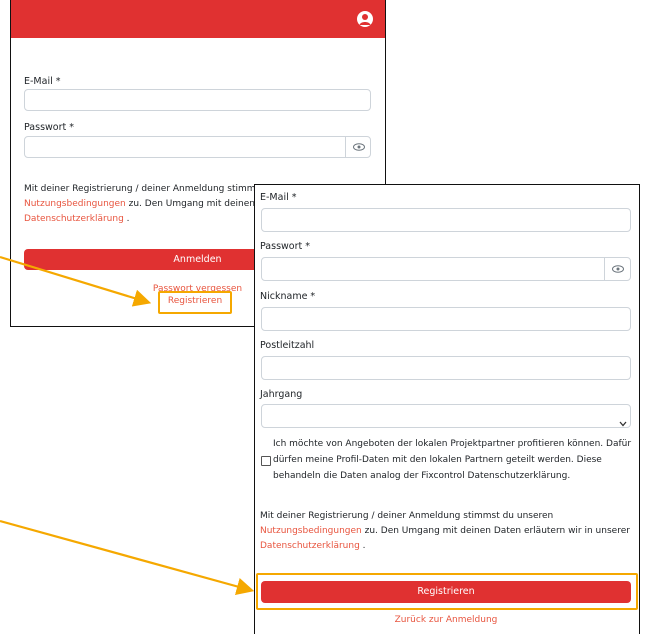 This screenshot has width=646, height=634. Describe the element at coordinates (446, 416) in the screenshot. I see `year-select` at that location.